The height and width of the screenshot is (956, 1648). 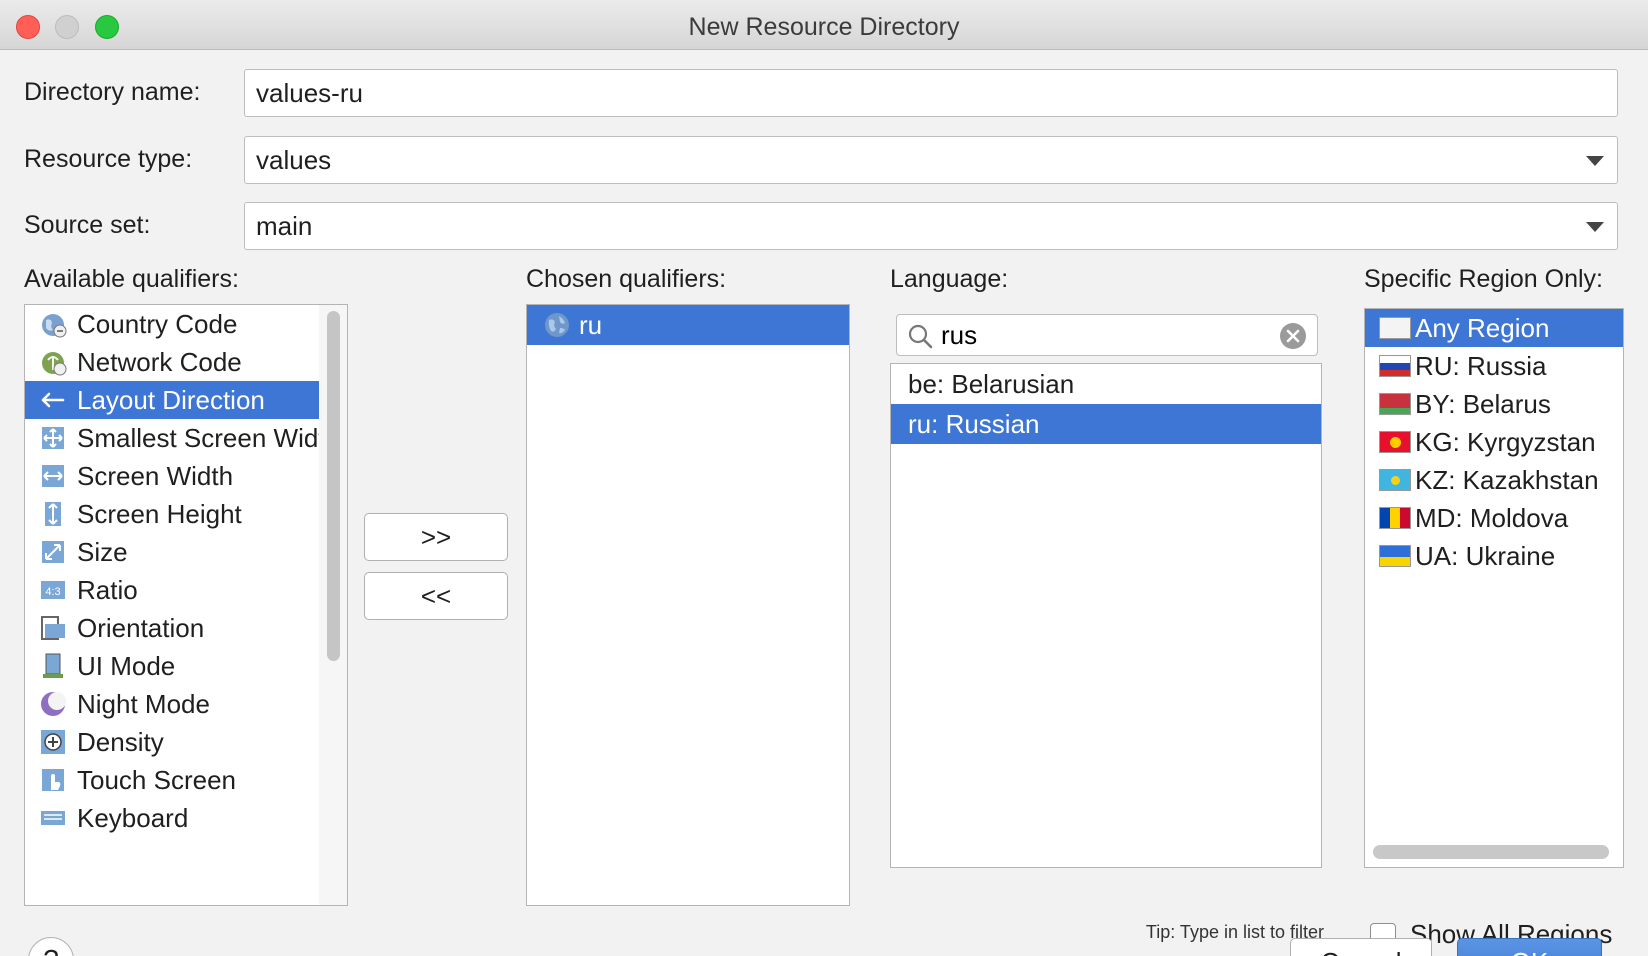 What do you see at coordinates (173, 742) in the screenshot?
I see `qualifier-item-density: Density` at bounding box center [173, 742].